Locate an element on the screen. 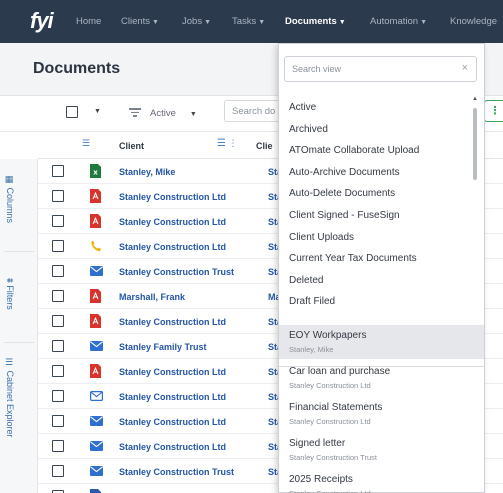  nav-automation-label: Automation is located at coordinates (394, 21).